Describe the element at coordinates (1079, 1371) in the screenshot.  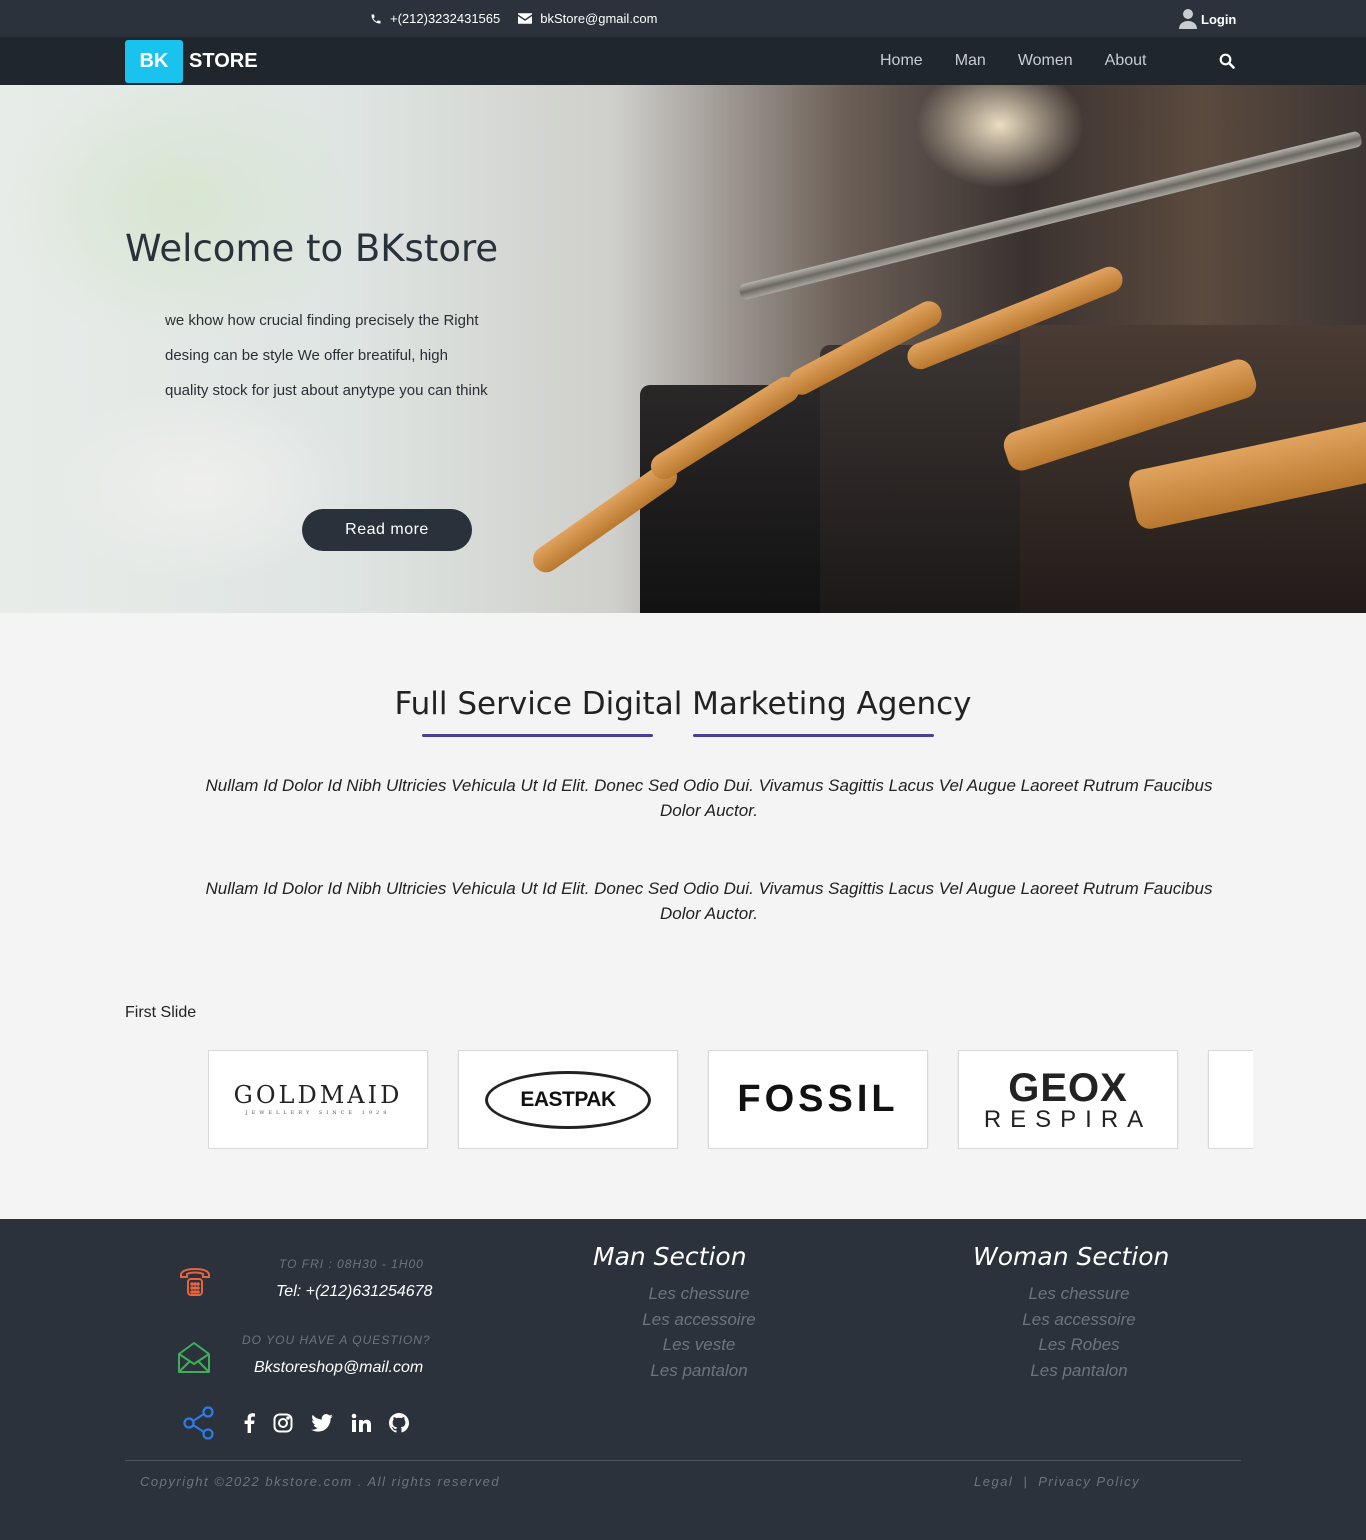
I see `woman-link-pantalon: Les pantalon` at that location.